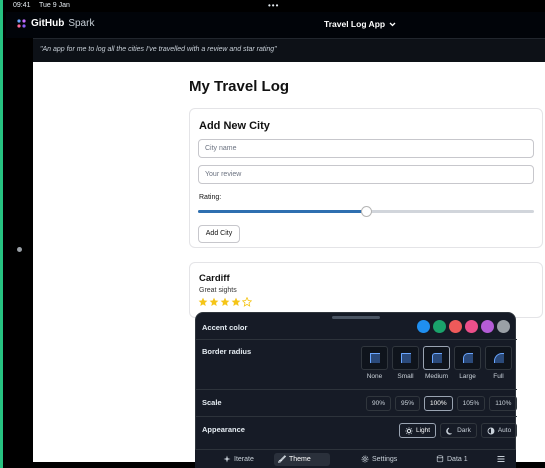  I want to click on radius-option-label: Medium, so click(436, 376).